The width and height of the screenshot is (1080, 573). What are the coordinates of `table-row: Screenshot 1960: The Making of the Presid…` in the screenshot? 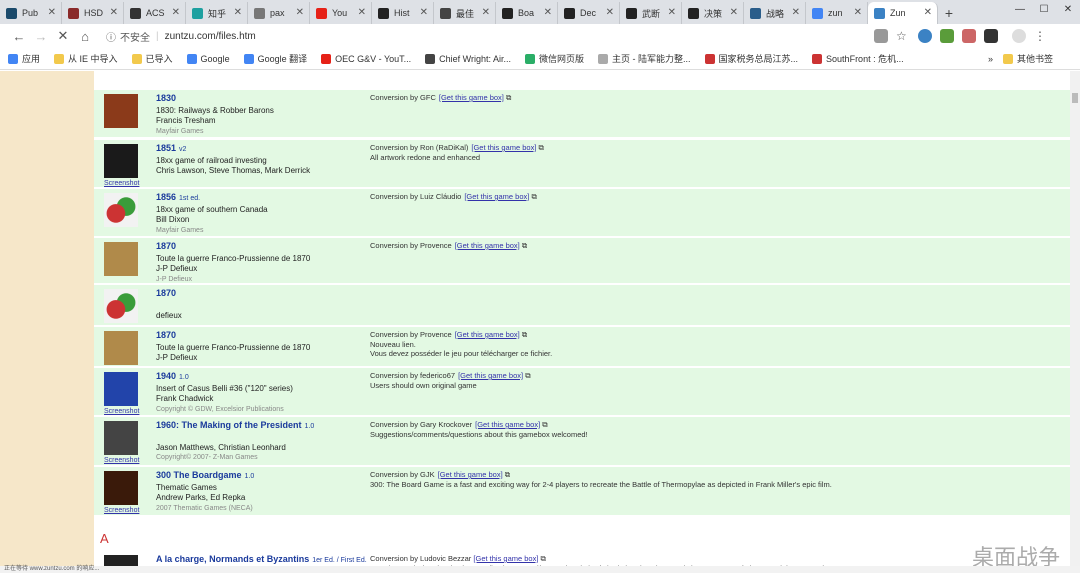 It's located at (582, 441).